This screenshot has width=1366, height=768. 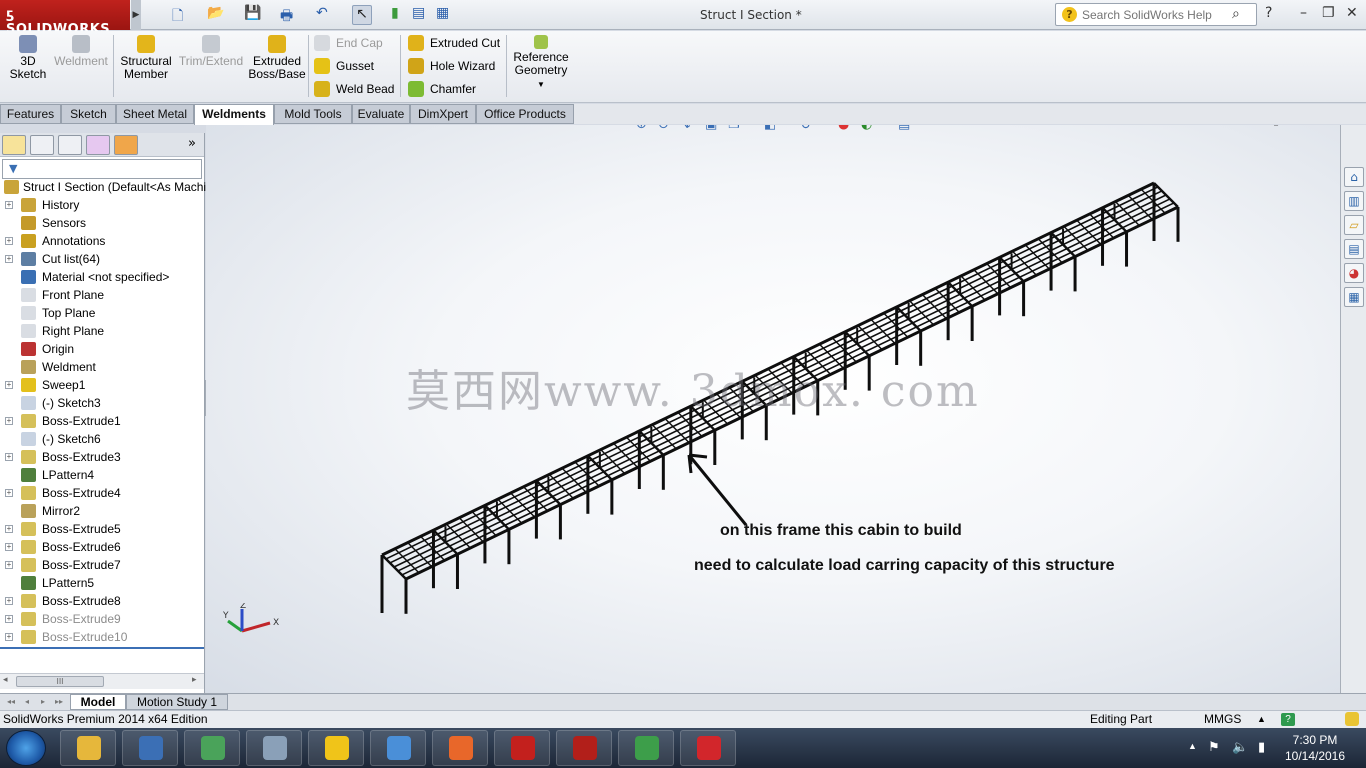 I want to click on tree-item: + History, so click(x=102, y=205).